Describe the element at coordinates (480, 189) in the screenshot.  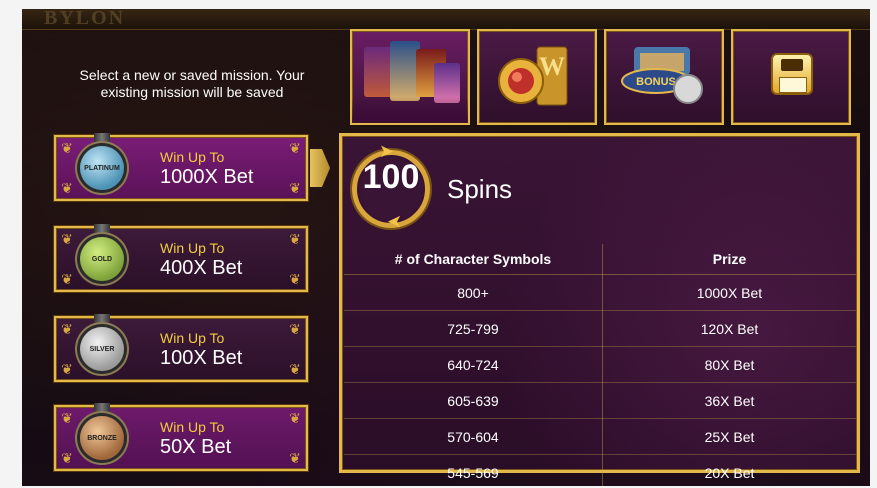
I see `spin-label: Spins` at that location.